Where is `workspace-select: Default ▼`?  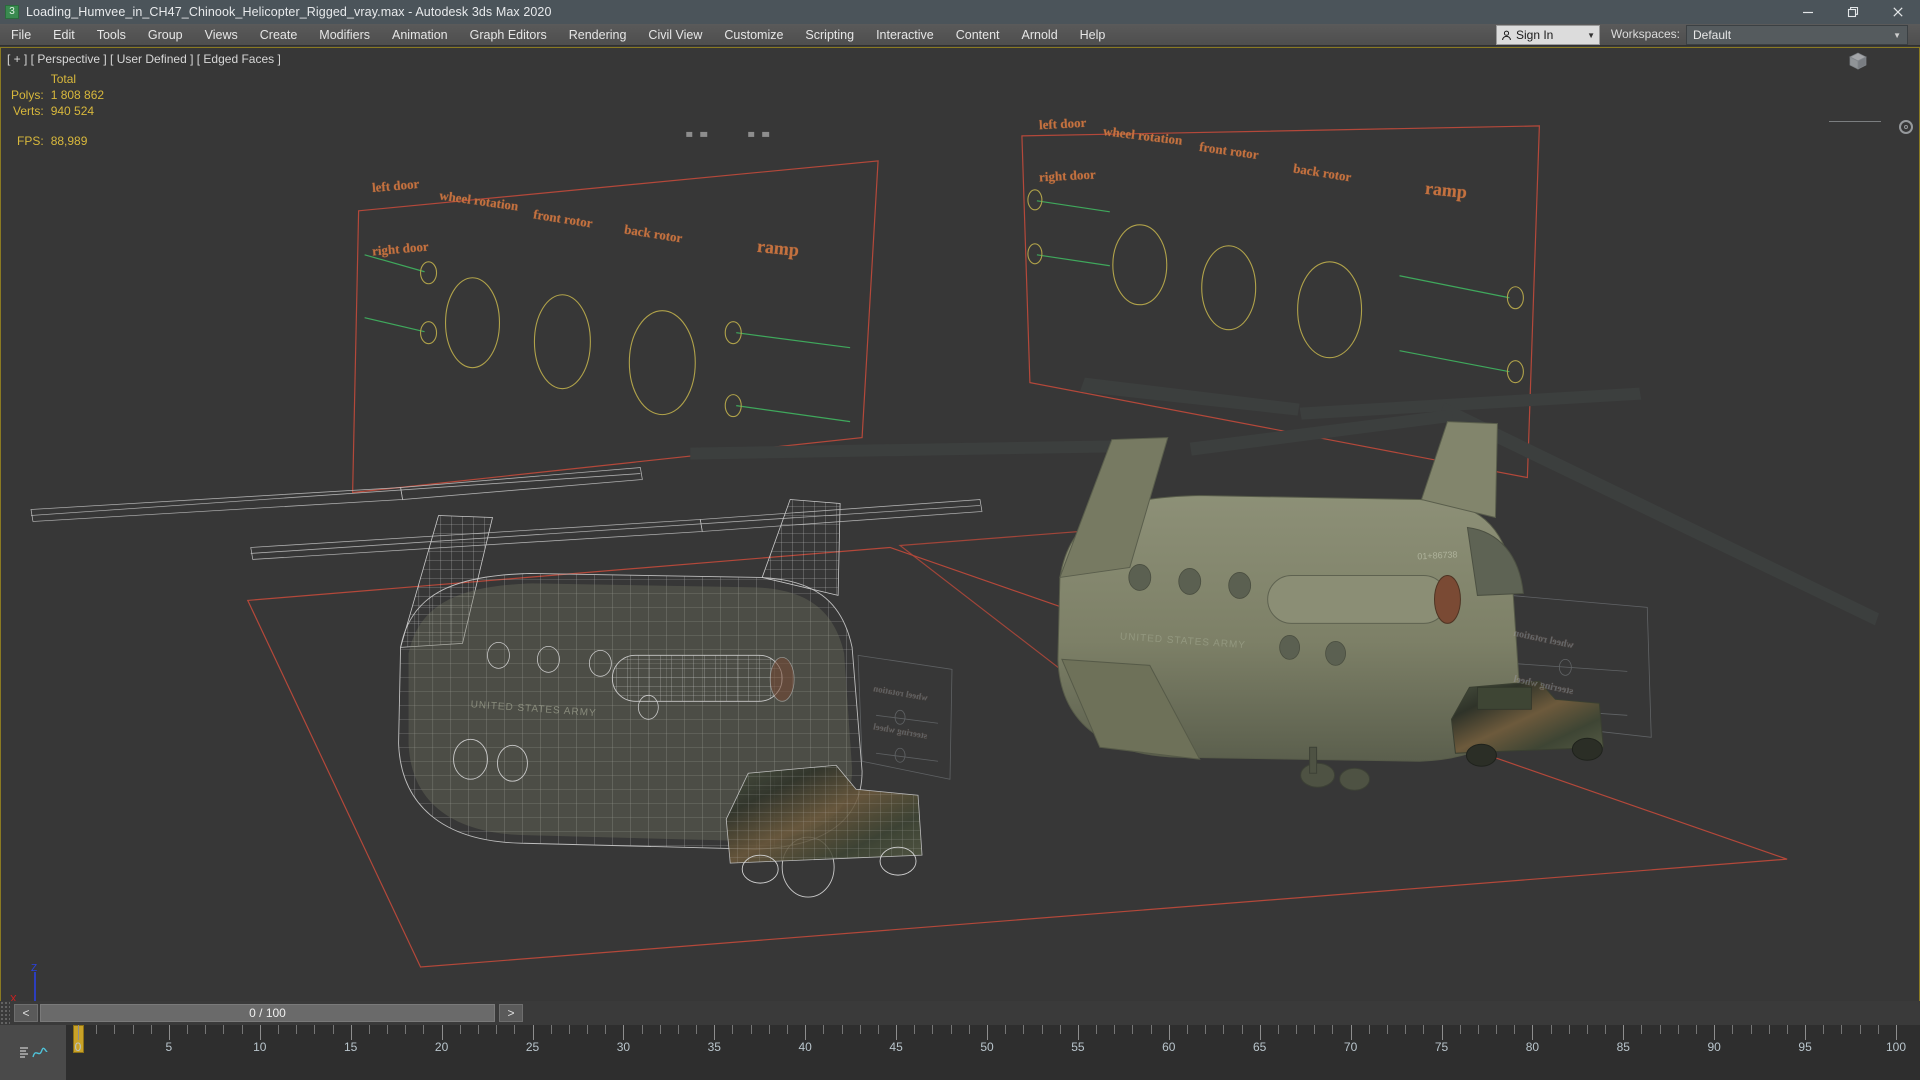
workspace-select: Default ▼ is located at coordinates (1797, 35).